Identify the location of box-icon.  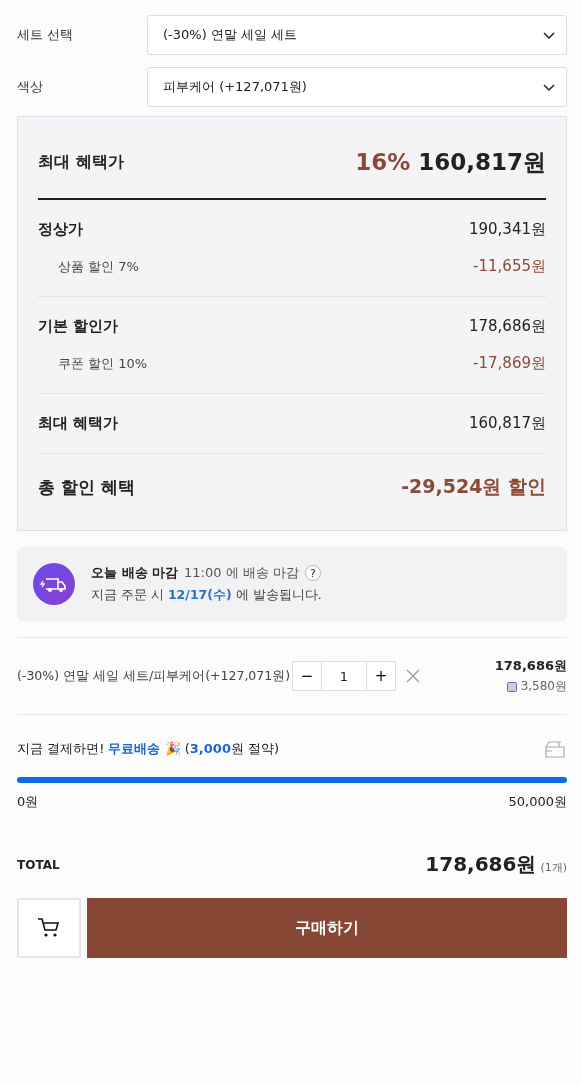
(555, 749).